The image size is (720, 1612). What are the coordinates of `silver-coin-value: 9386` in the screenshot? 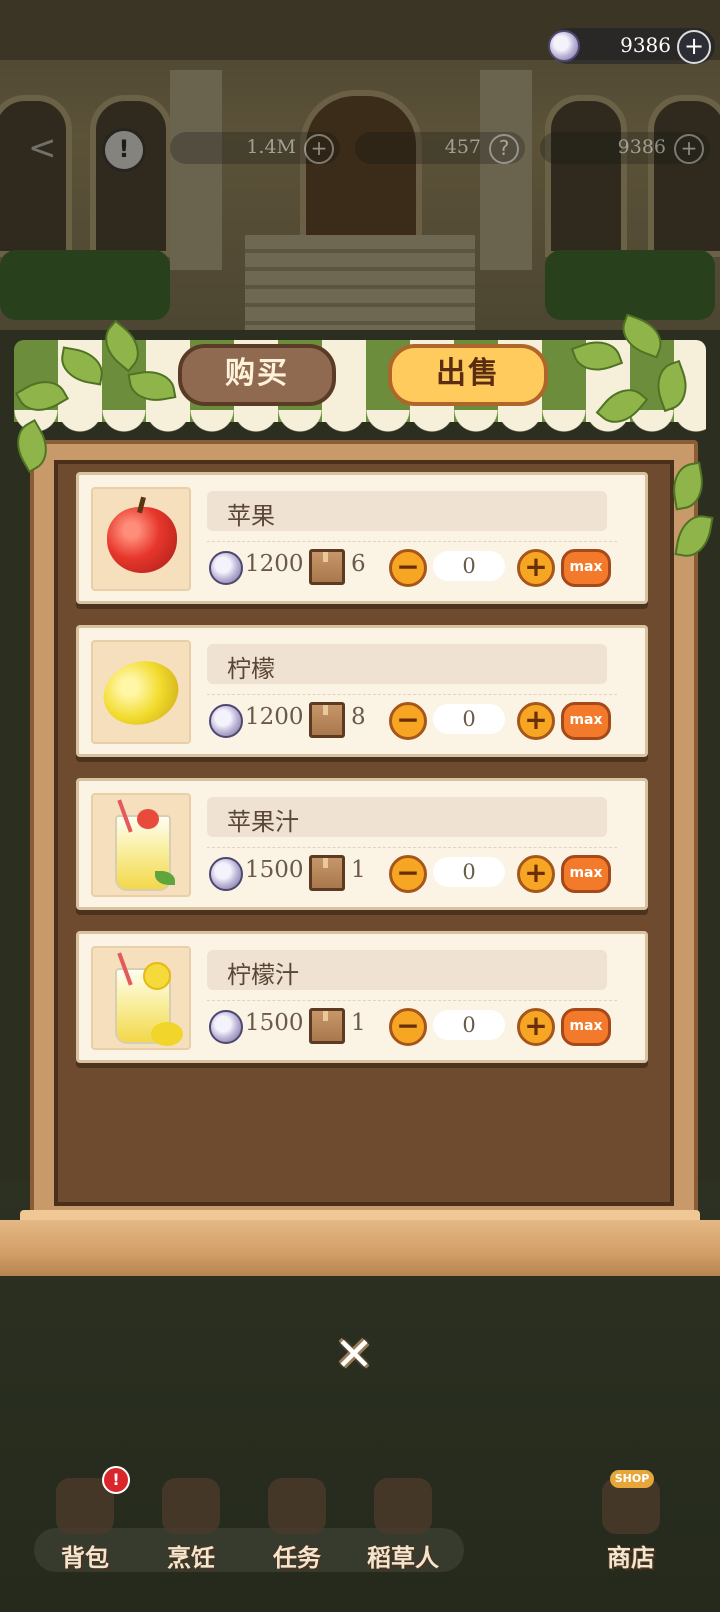 It's located at (645, 45).